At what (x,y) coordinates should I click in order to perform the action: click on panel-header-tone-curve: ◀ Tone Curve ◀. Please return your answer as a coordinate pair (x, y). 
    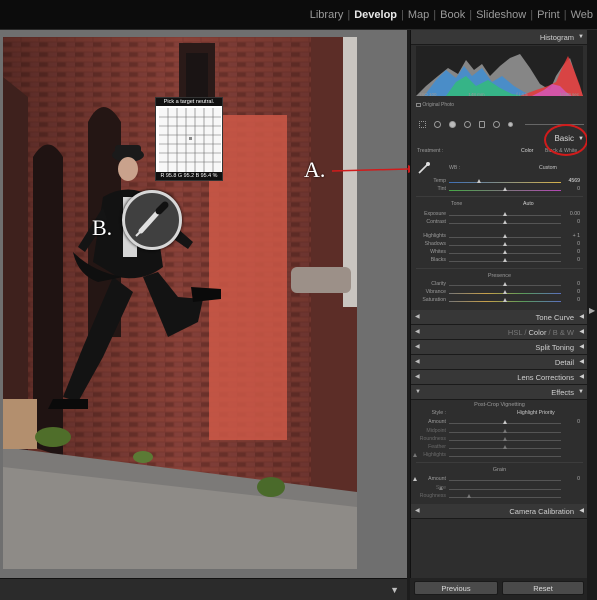
    Looking at the image, I should click on (499, 317).